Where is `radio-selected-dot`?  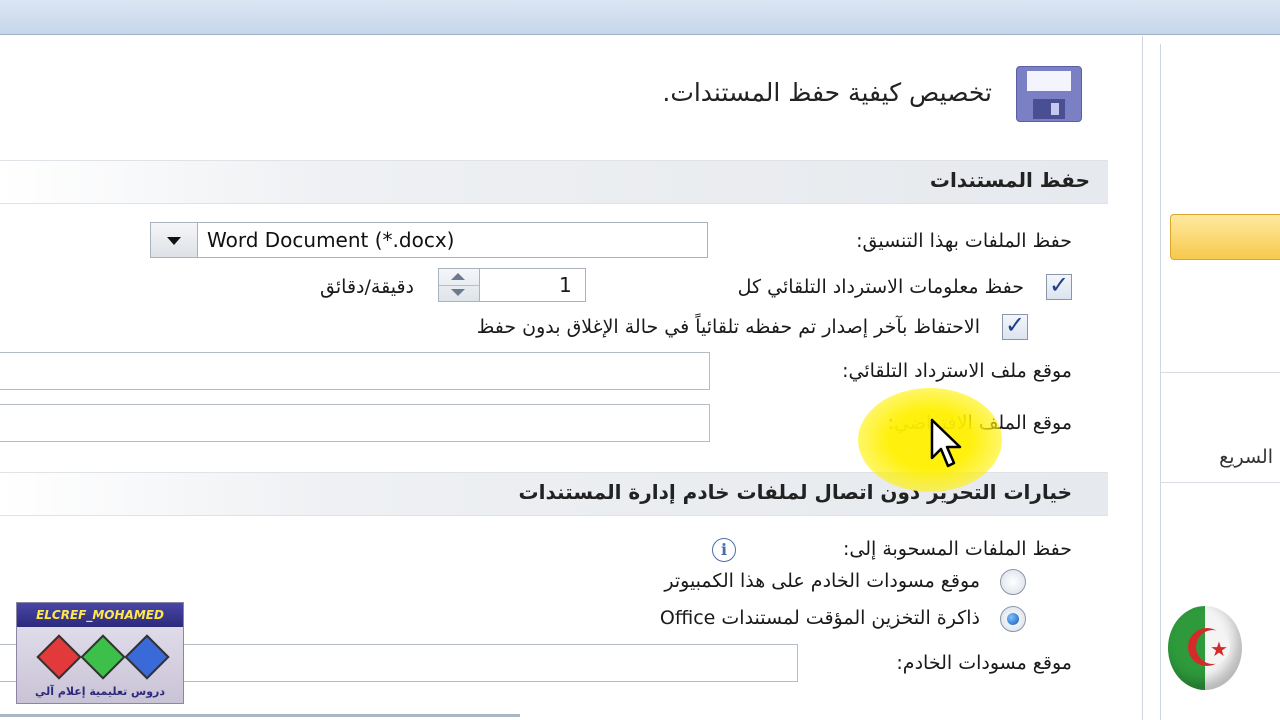 radio-selected-dot is located at coordinates (1013, 619).